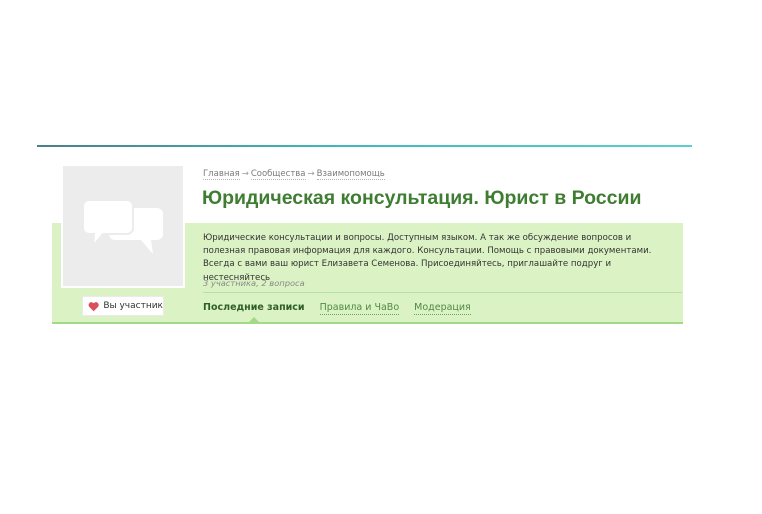 The image size is (762, 514). I want to click on heart-icon, so click(93, 306).